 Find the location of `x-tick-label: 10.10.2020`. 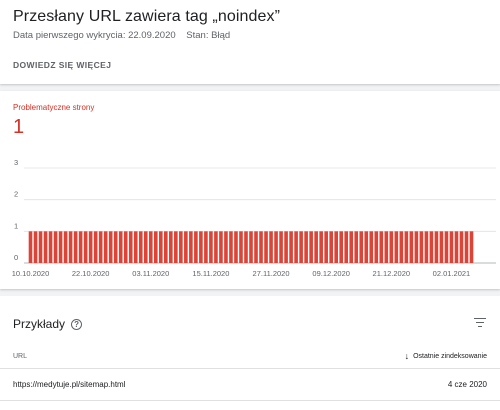

x-tick-label: 10.10.2020 is located at coordinates (31, 273).